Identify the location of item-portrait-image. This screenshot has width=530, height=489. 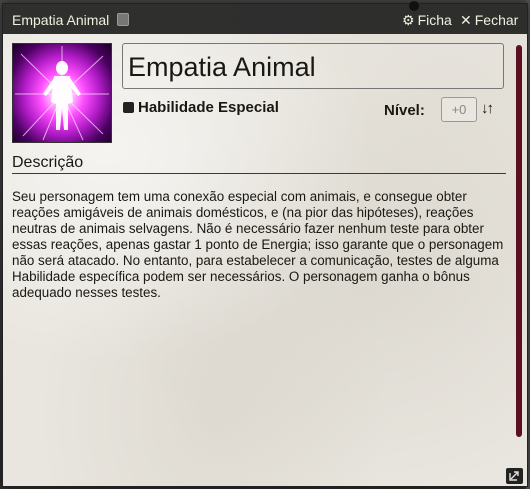
(62, 93).